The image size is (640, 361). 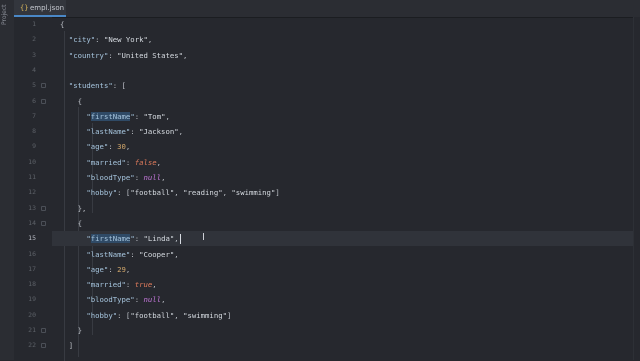 I want to click on json-number: 30, so click(x=121, y=147).